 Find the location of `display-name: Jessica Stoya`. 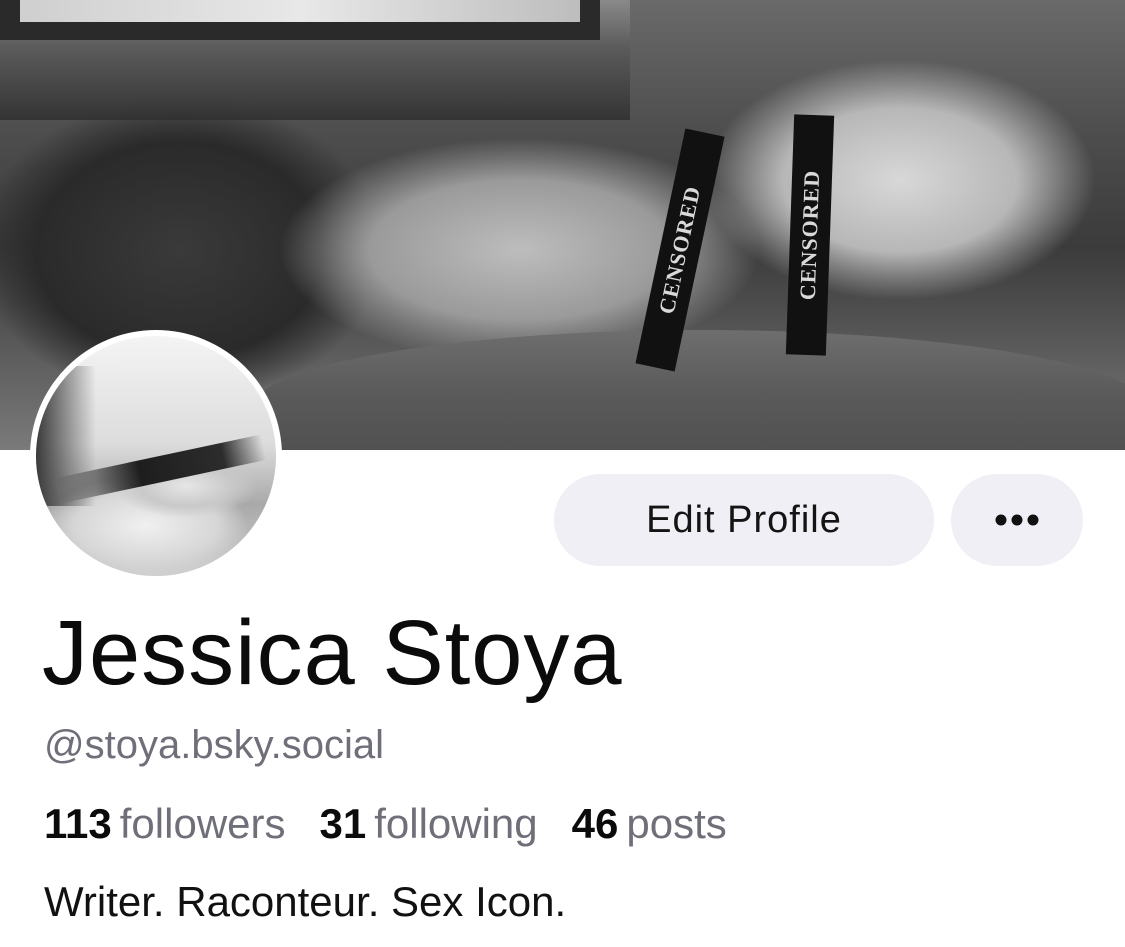

display-name: Jessica Stoya is located at coordinates (332, 653).